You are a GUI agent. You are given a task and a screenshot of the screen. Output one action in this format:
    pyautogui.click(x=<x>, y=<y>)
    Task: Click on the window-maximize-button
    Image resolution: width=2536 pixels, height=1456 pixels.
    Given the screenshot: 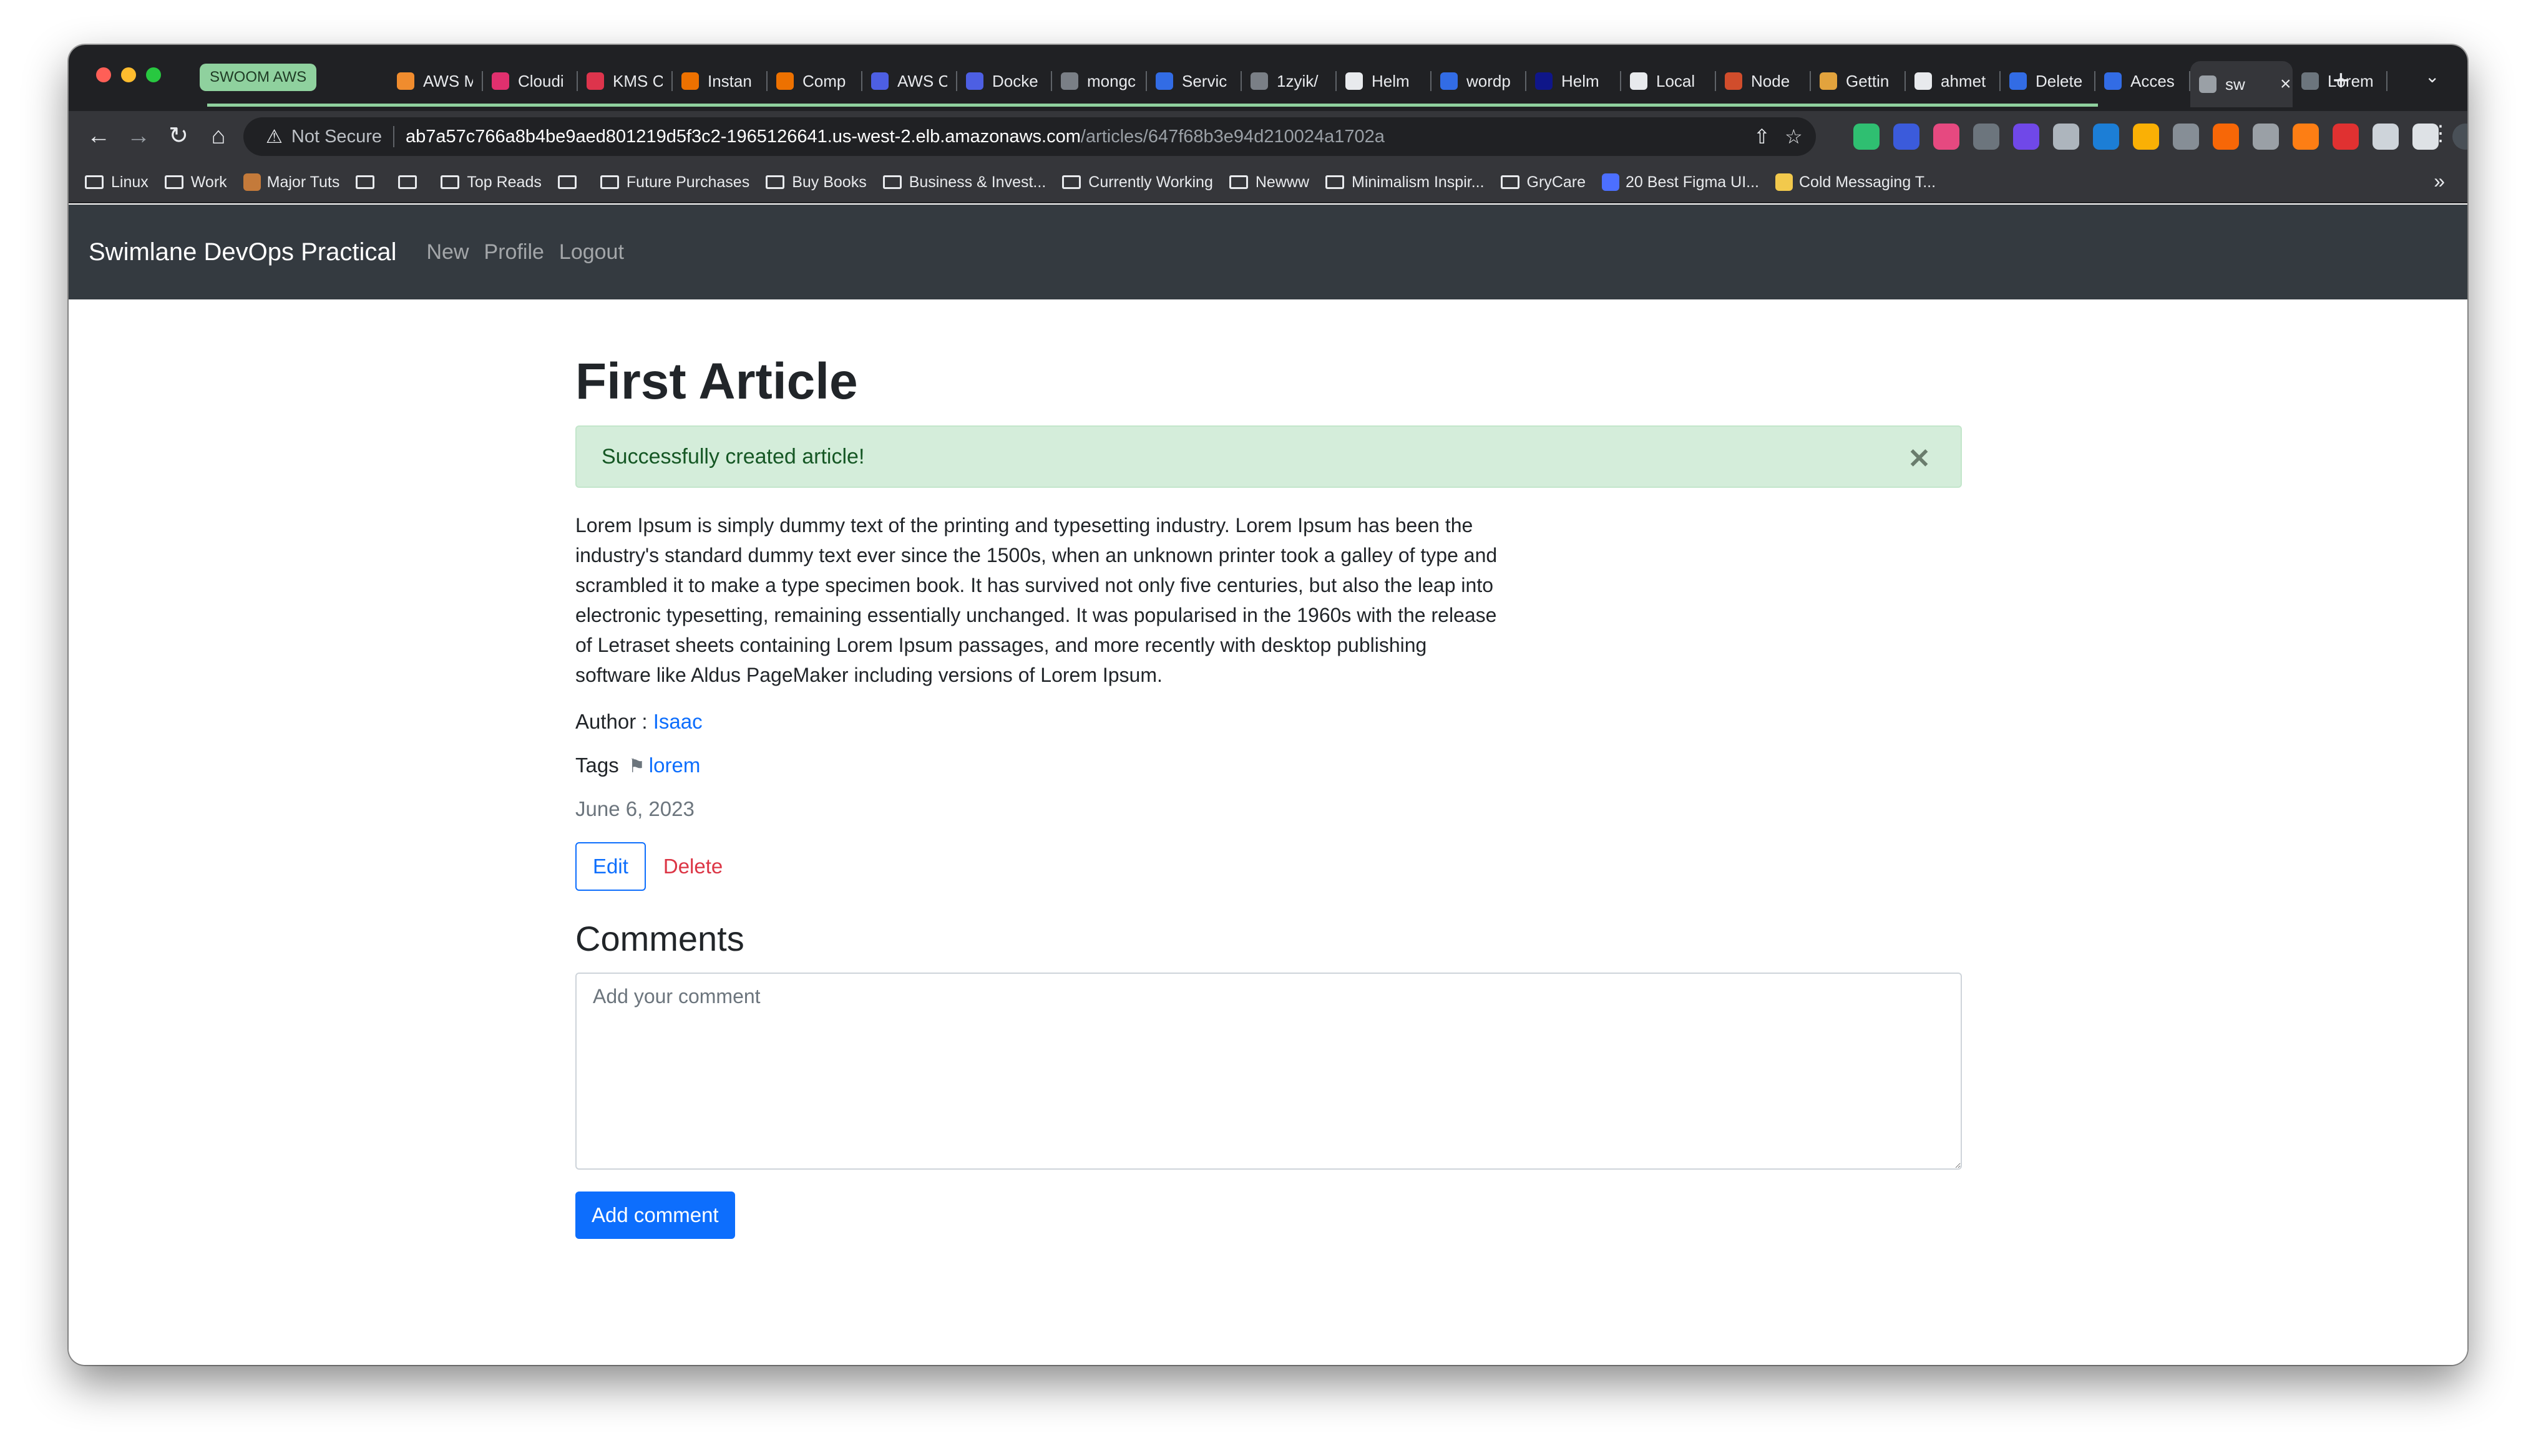 What is the action you would take?
    pyautogui.click(x=153, y=75)
    